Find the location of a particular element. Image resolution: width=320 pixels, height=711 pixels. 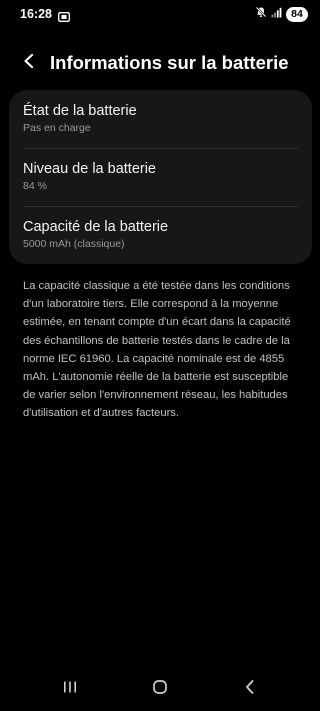

back-nav-button is located at coordinates (250, 689).